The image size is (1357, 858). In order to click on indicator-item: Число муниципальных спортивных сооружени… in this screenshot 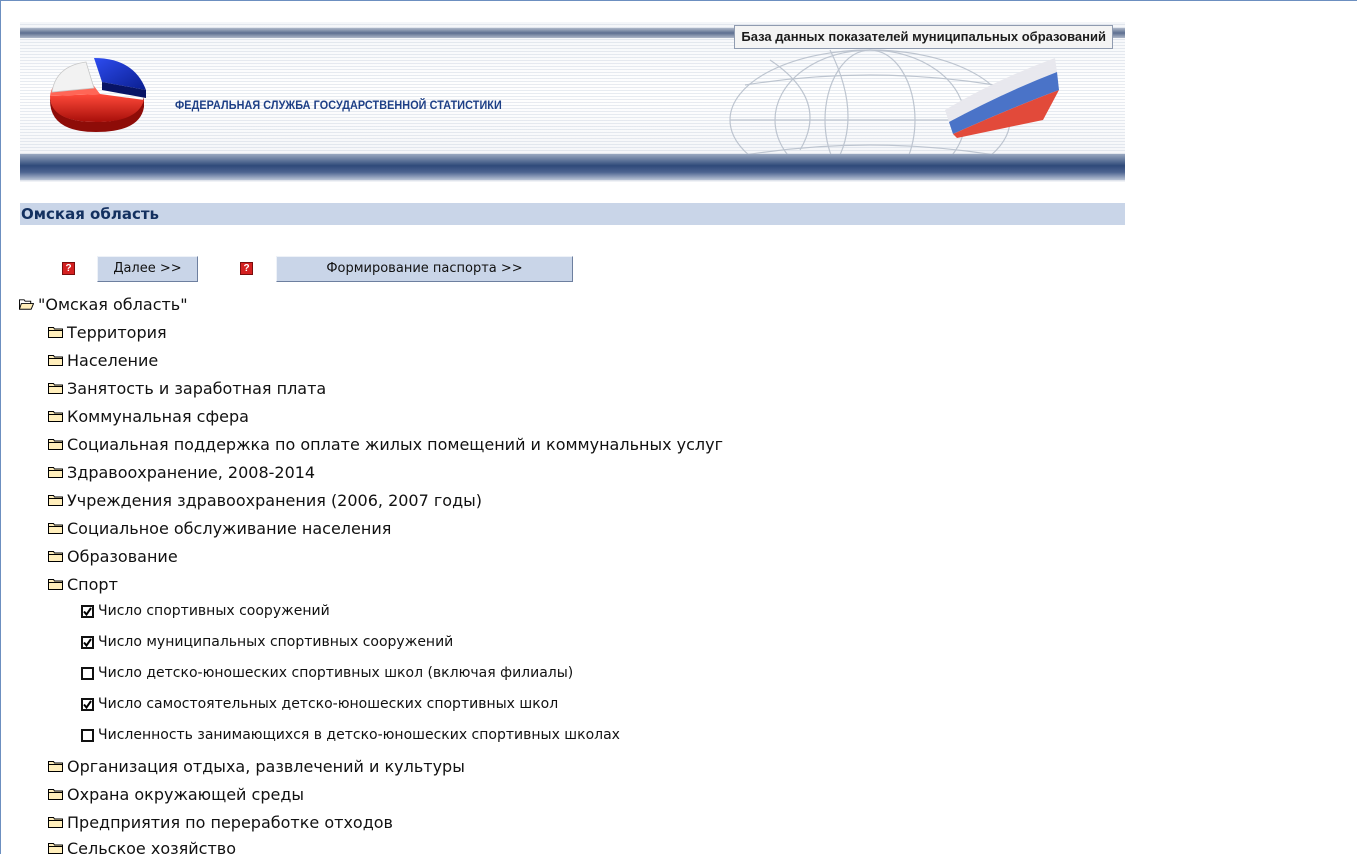, I will do `click(267, 642)`.